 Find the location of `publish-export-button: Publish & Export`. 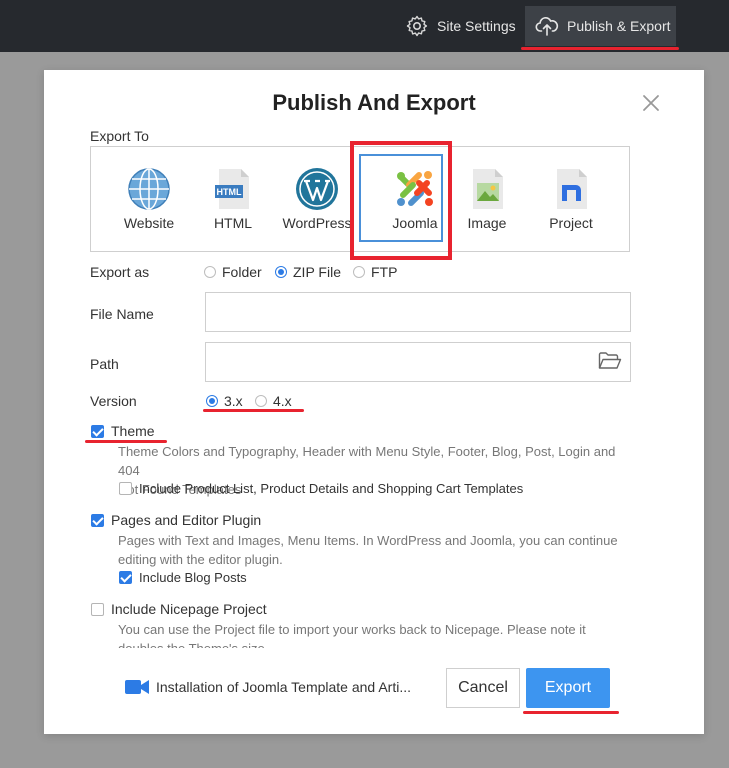

publish-export-button: Publish & Export is located at coordinates (600, 26).